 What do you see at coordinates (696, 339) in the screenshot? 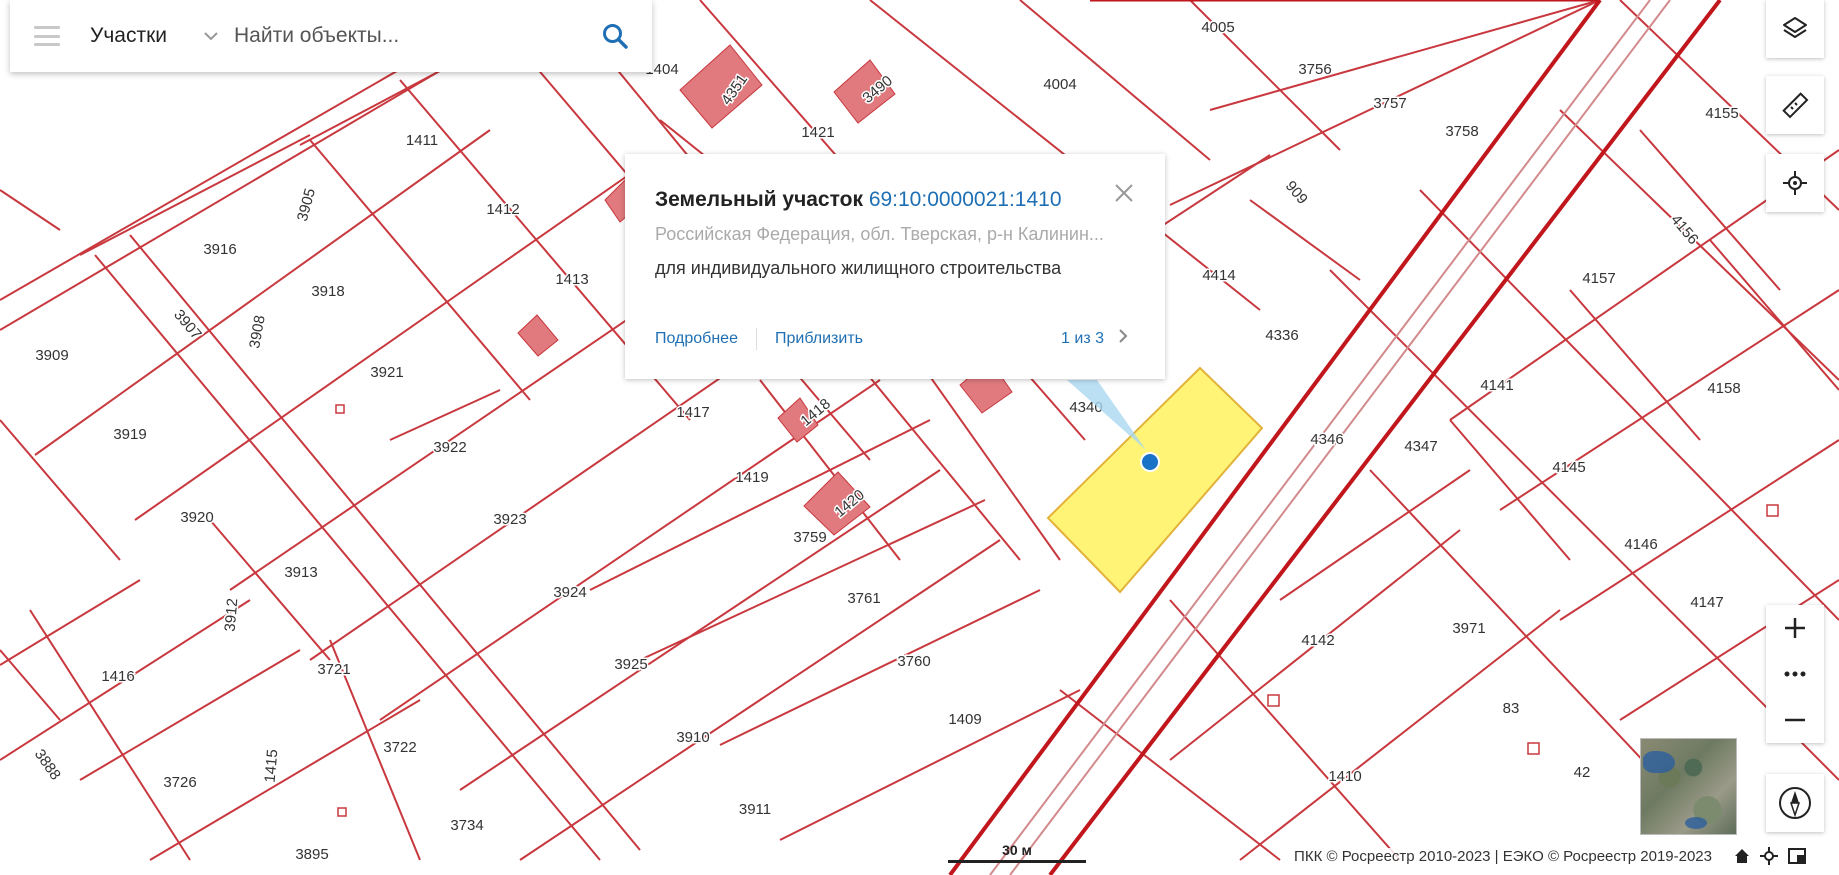
I see `details-link: Подробнее` at bounding box center [696, 339].